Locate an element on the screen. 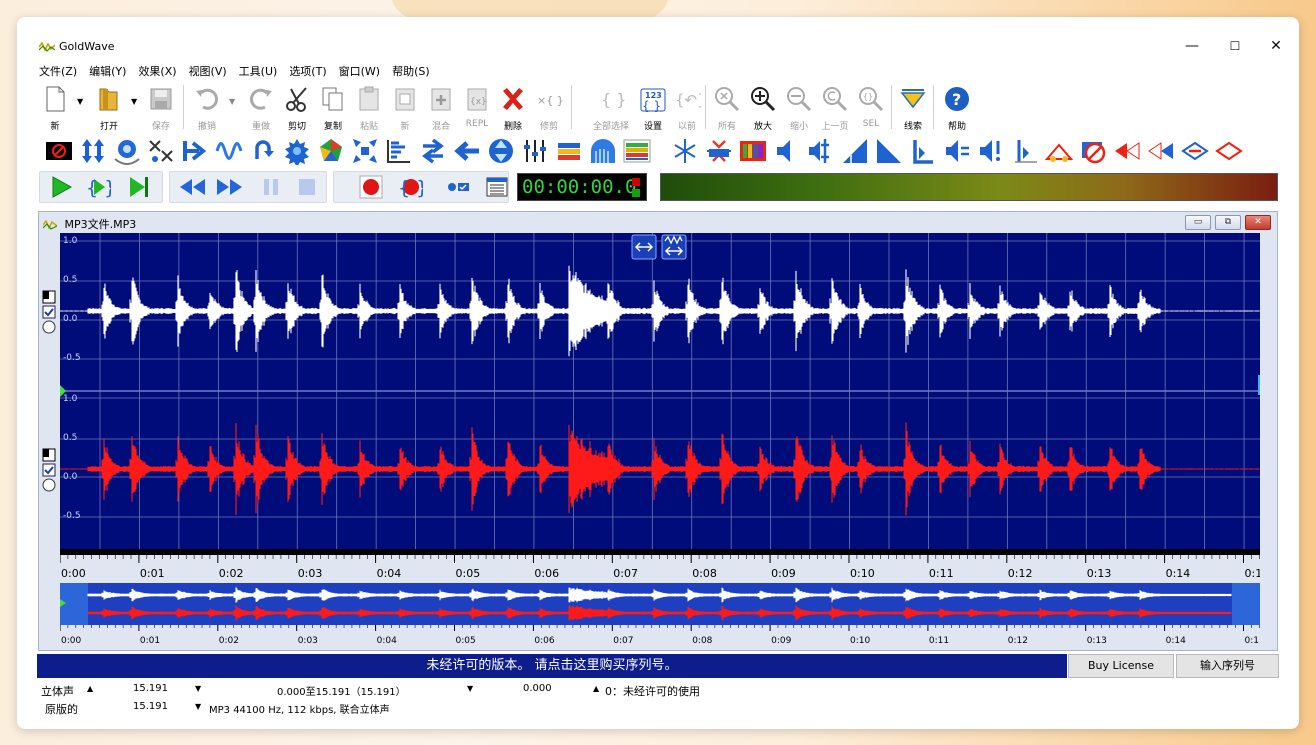  mix-button: 混合 is located at coordinates (441, 107).